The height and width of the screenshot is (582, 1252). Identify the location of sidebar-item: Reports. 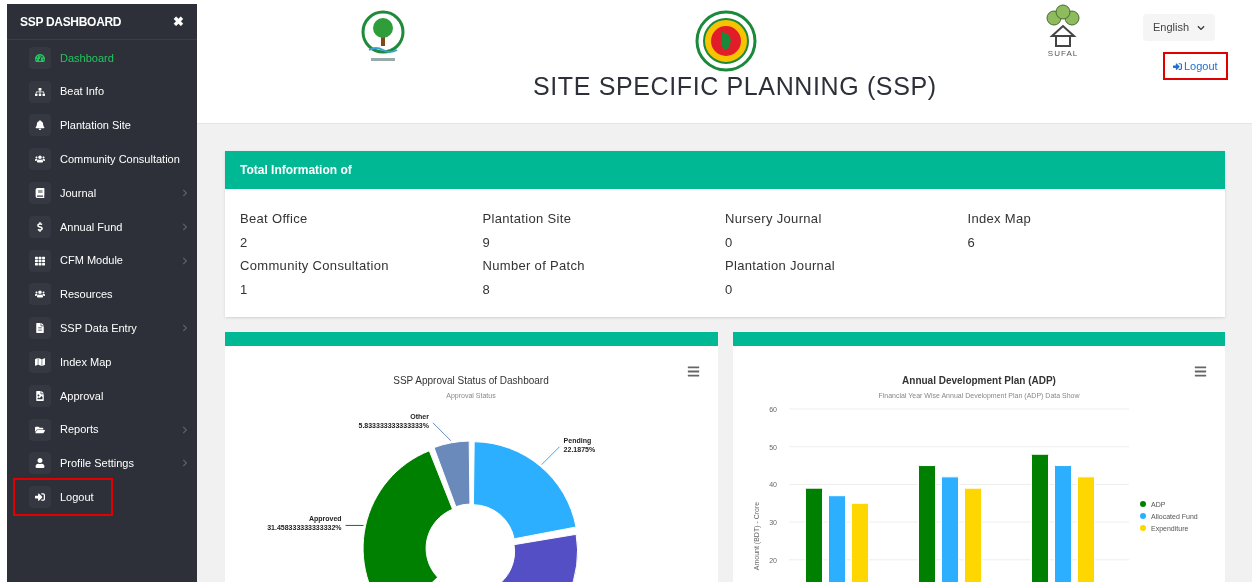
(105, 429).